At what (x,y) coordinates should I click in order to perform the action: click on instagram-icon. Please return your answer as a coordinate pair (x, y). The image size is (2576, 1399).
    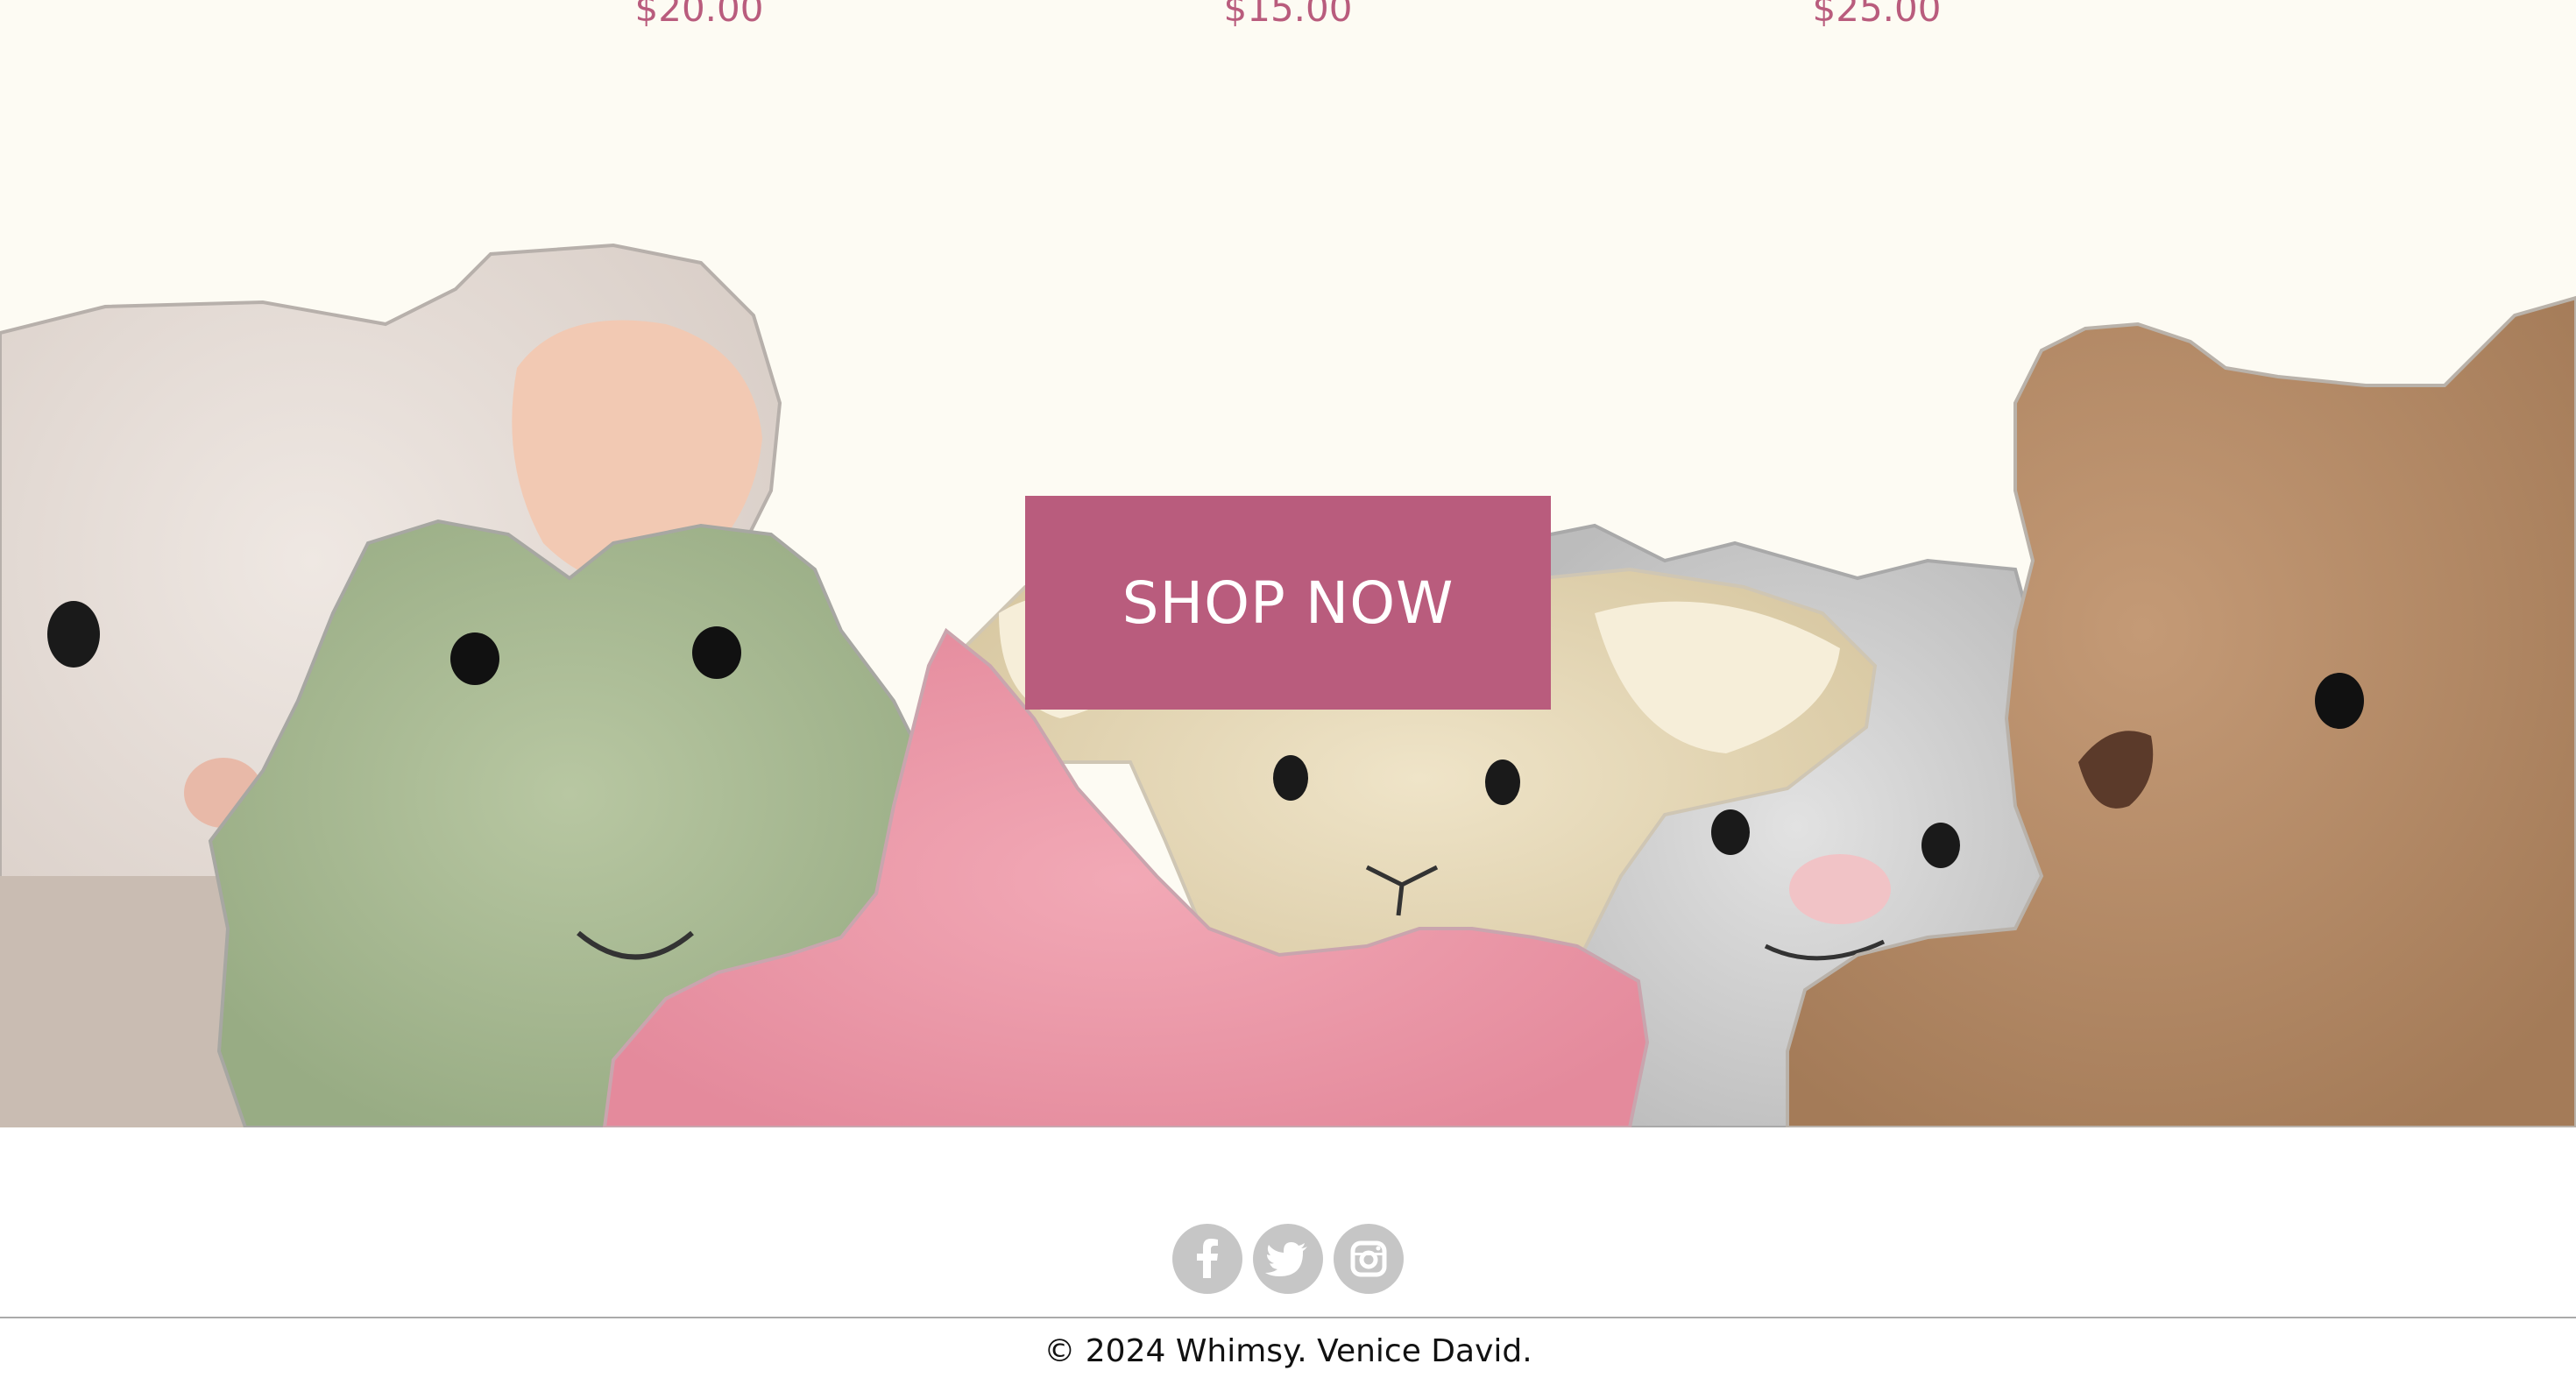
    Looking at the image, I should click on (1368, 1258).